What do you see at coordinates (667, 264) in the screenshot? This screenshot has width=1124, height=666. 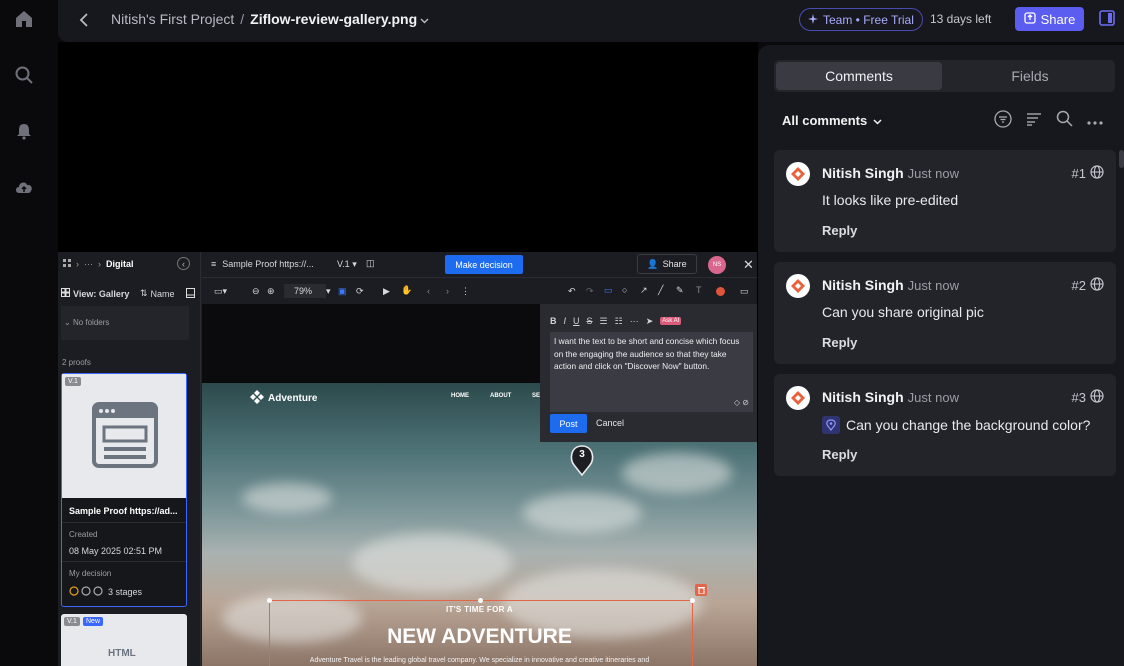 I see `embed-share-button: 👤 Share` at bounding box center [667, 264].